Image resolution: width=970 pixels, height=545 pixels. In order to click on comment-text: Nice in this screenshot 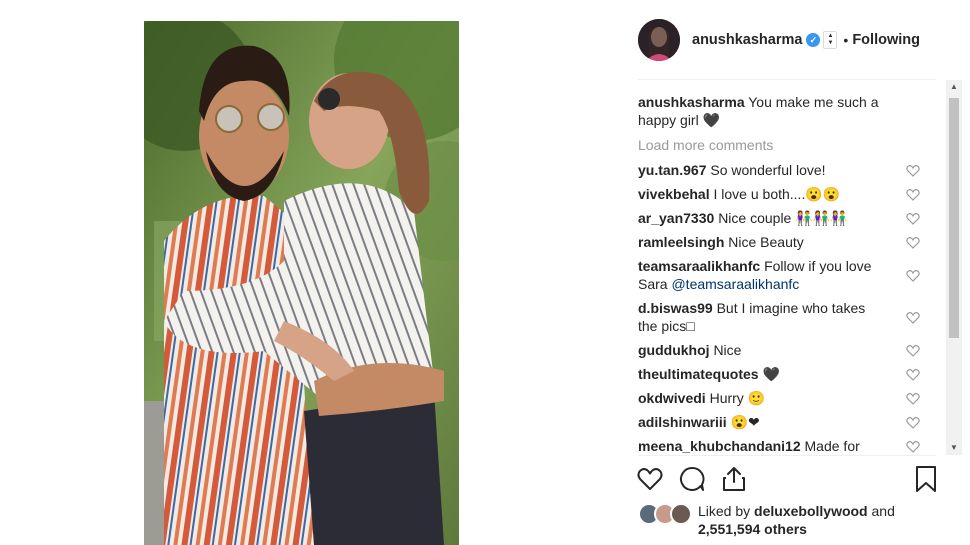, I will do `click(727, 350)`.